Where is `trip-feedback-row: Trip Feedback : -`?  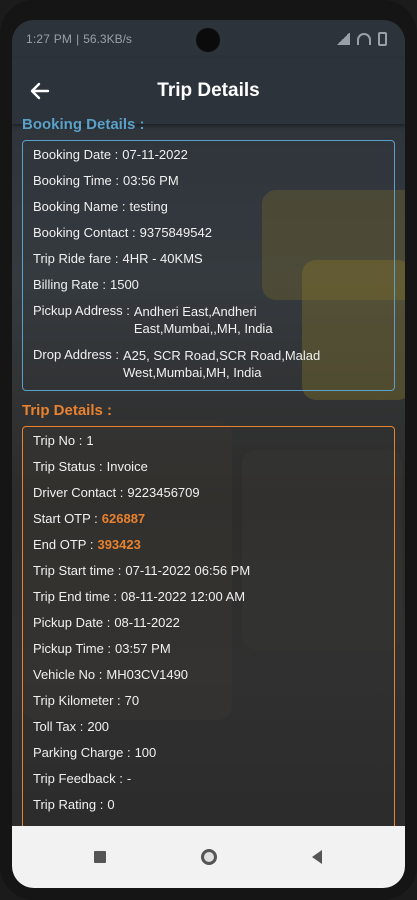
trip-feedback-row: Trip Feedback : - is located at coordinates (208, 779).